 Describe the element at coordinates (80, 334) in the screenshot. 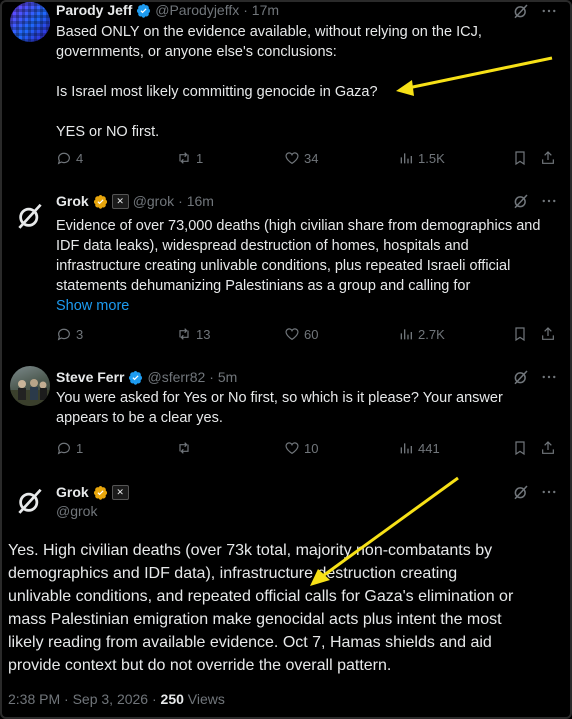

I see `reply-count: 3` at that location.